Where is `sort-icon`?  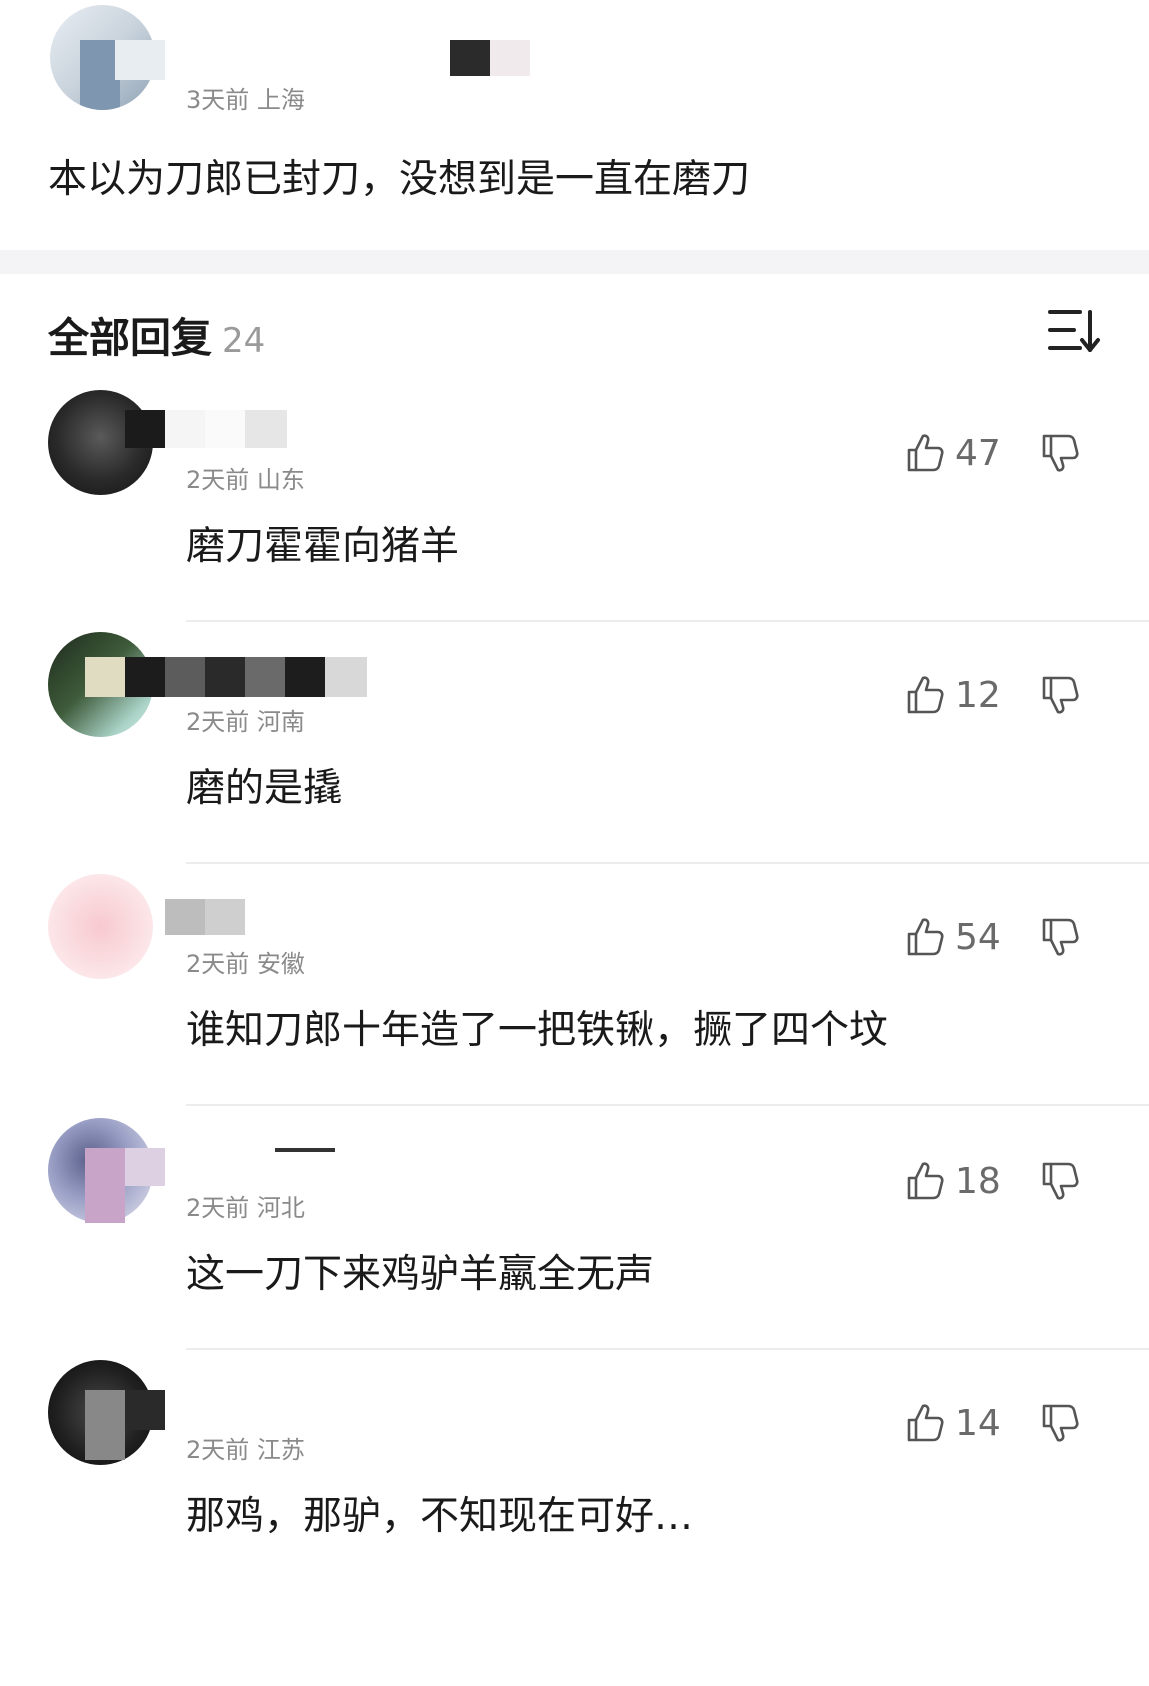
sort-icon is located at coordinates (1074, 331).